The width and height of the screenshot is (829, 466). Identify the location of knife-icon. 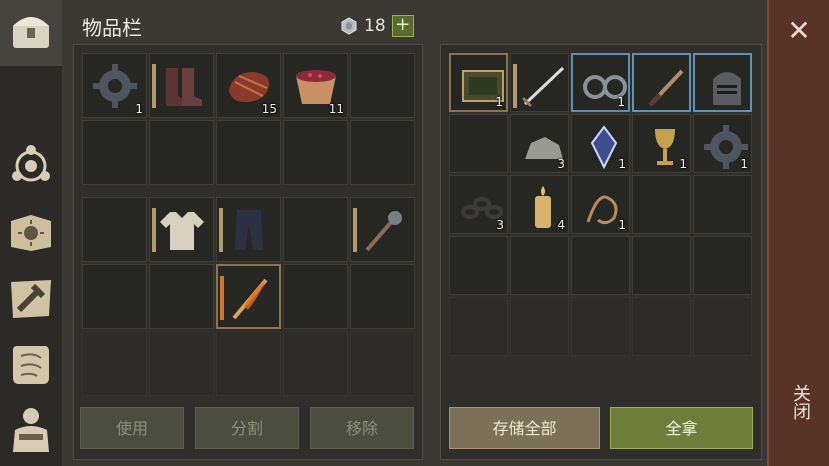
(666, 88).